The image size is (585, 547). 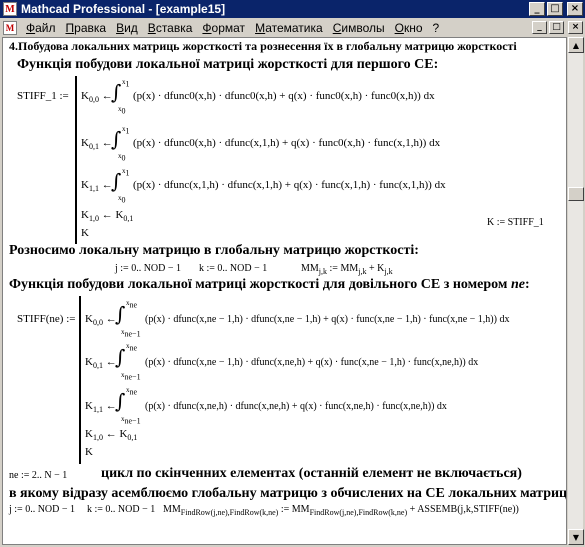 What do you see at coordinates (539, 27) in the screenshot?
I see `doc-minimize-button: _` at bounding box center [539, 27].